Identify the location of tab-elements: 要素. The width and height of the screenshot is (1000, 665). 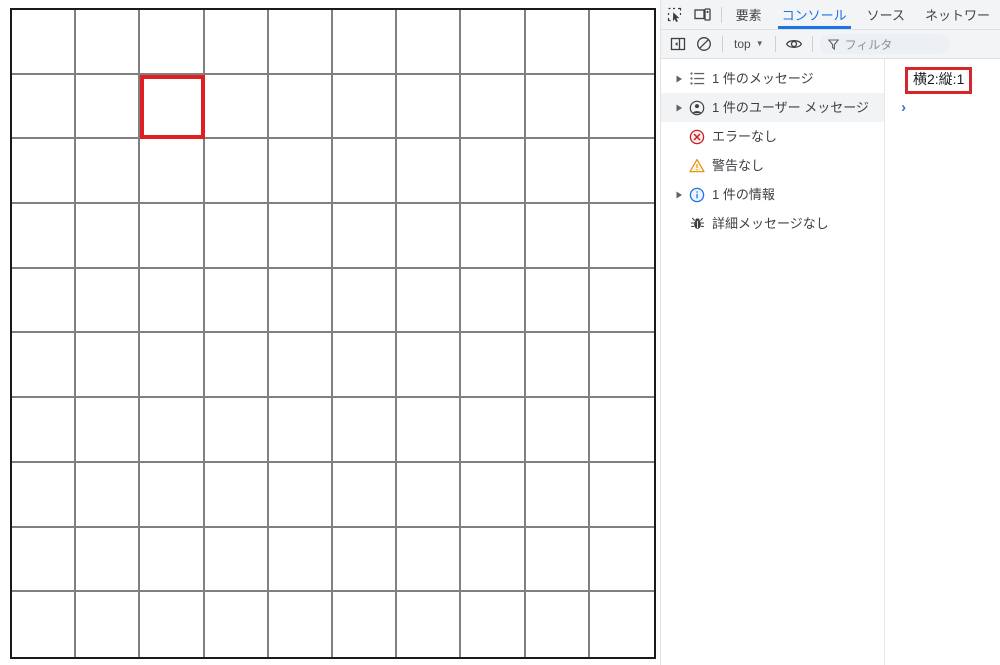
(749, 14).